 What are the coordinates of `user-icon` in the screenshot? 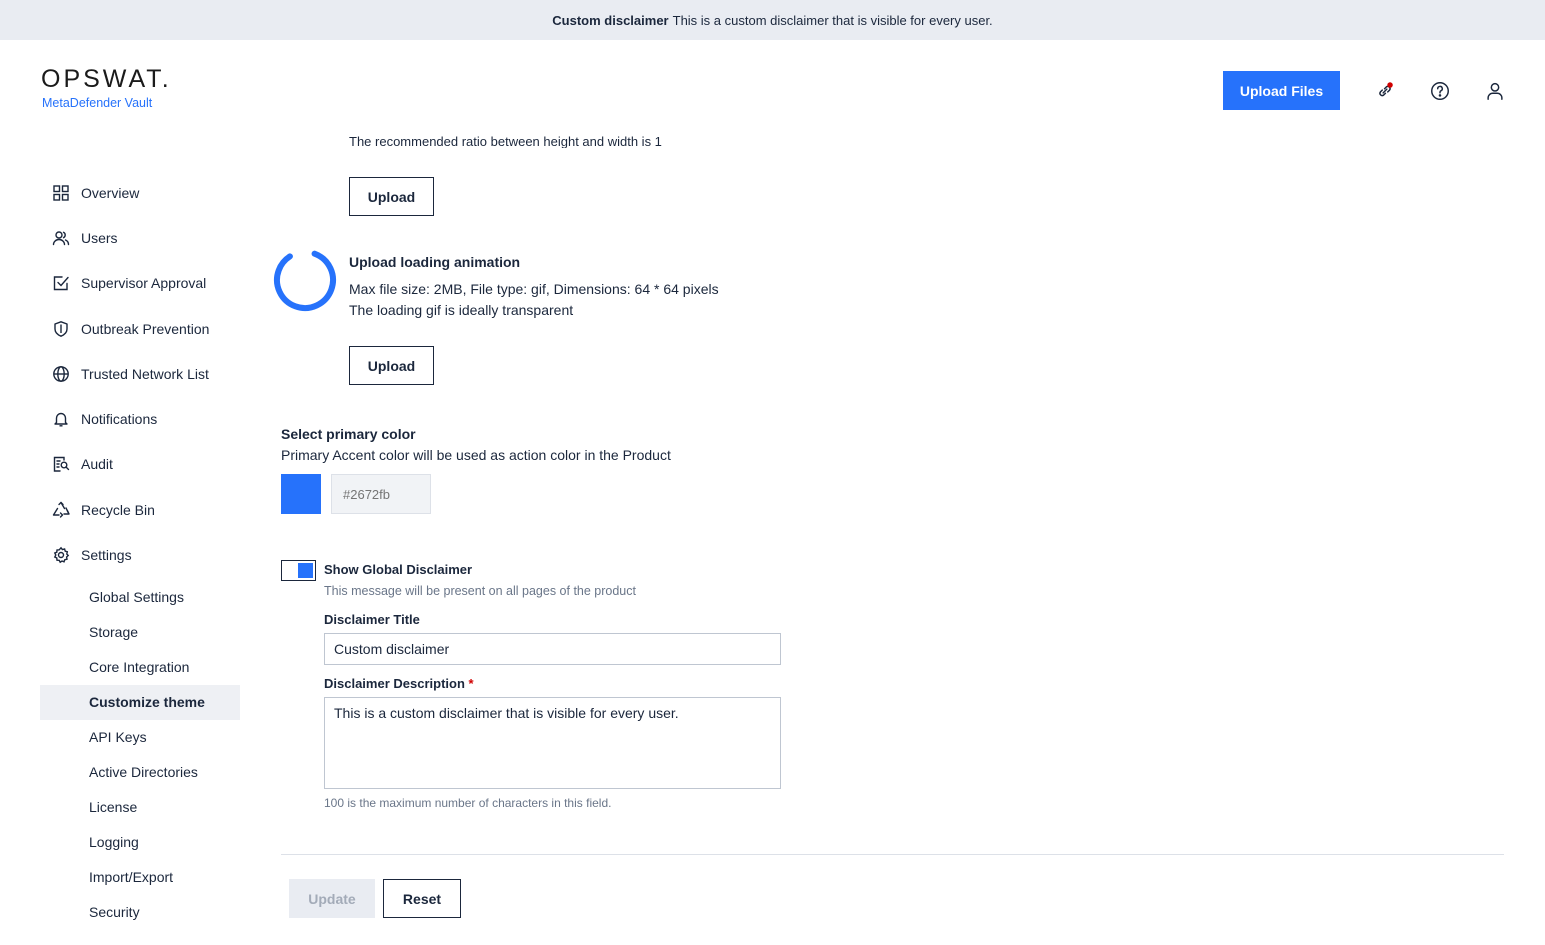 It's located at (1495, 91).